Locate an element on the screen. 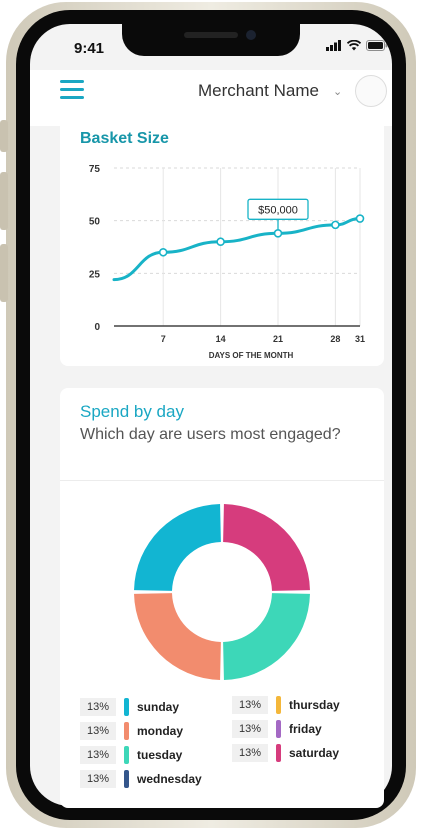  notch is located at coordinates (211, 40).